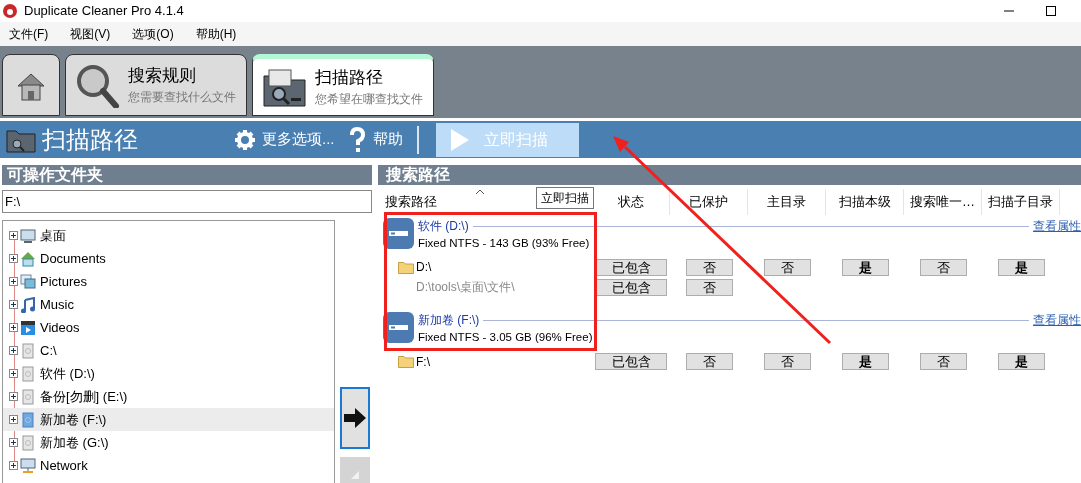 The image size is (1081, 483). Describe the element at coordinates (57, 304) in the screenshot. I see `tree-label: Music` at that location.